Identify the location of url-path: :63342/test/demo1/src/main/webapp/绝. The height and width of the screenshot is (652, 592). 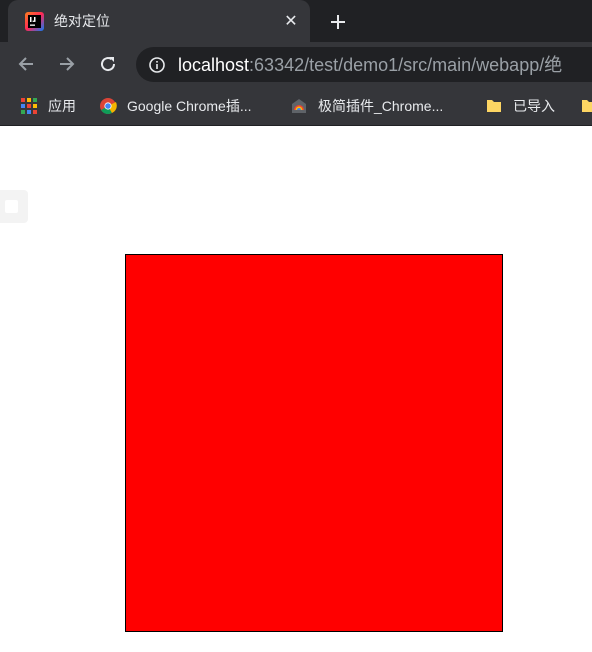
(406, 65).